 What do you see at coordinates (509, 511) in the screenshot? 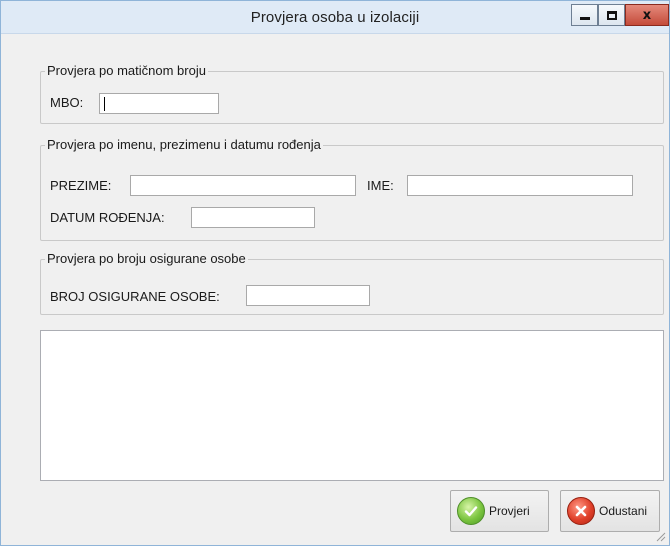
I see `check-button-label: Provjeri` at bounding box center [509, 511].